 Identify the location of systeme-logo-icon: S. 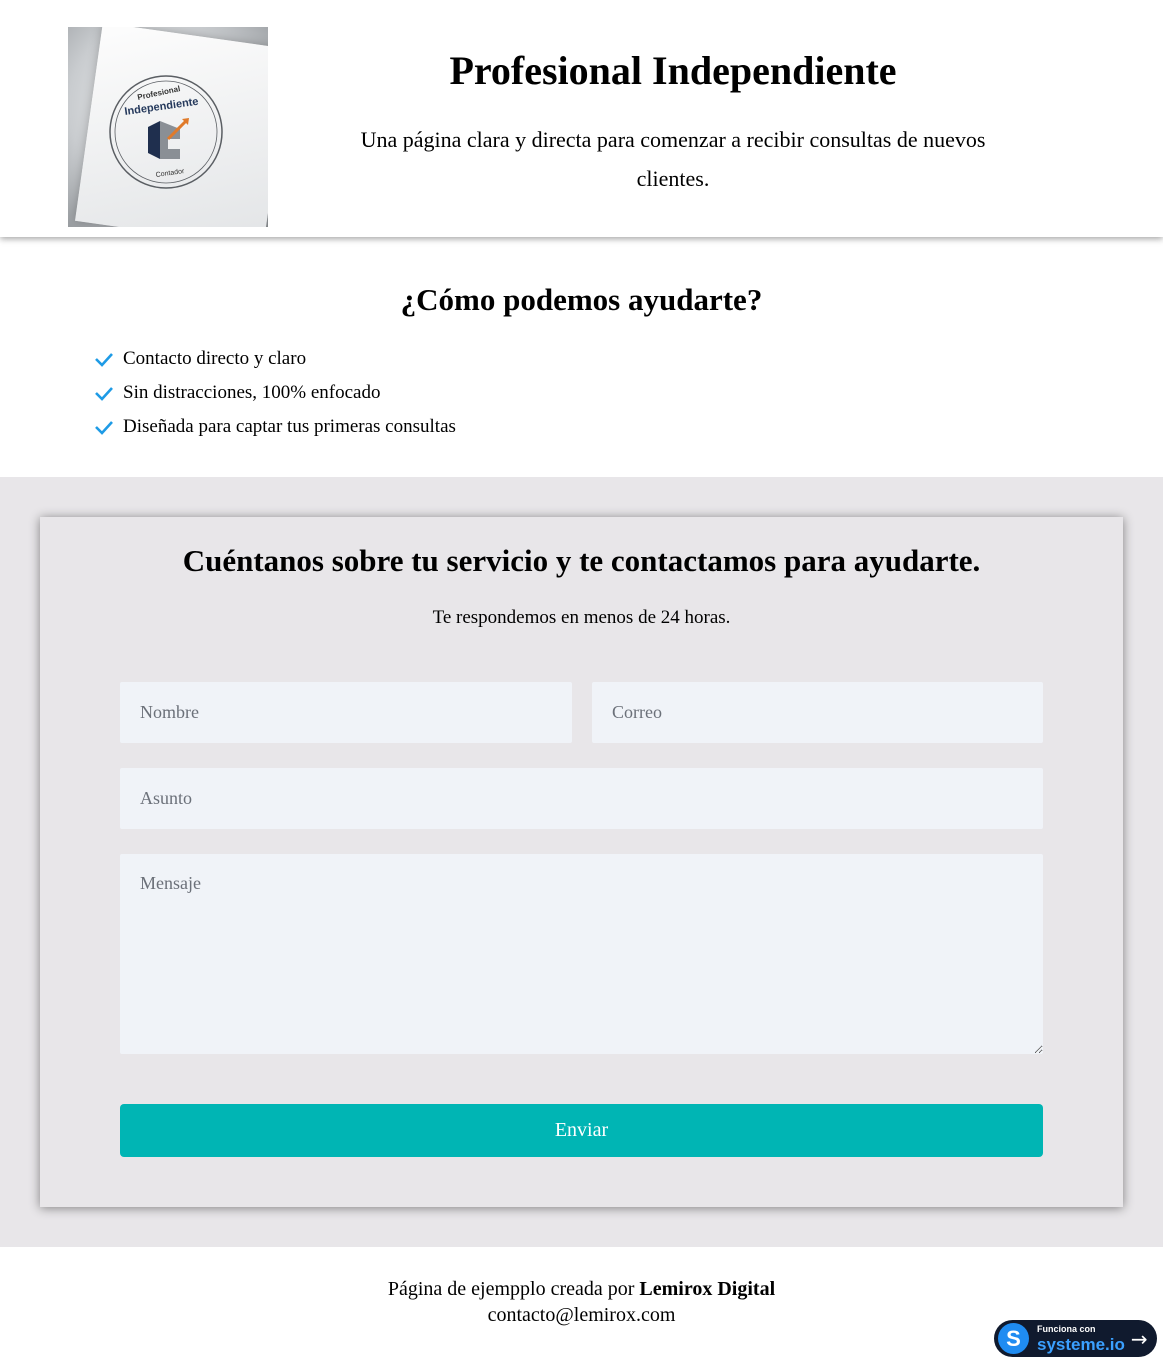
(1013, 1338).